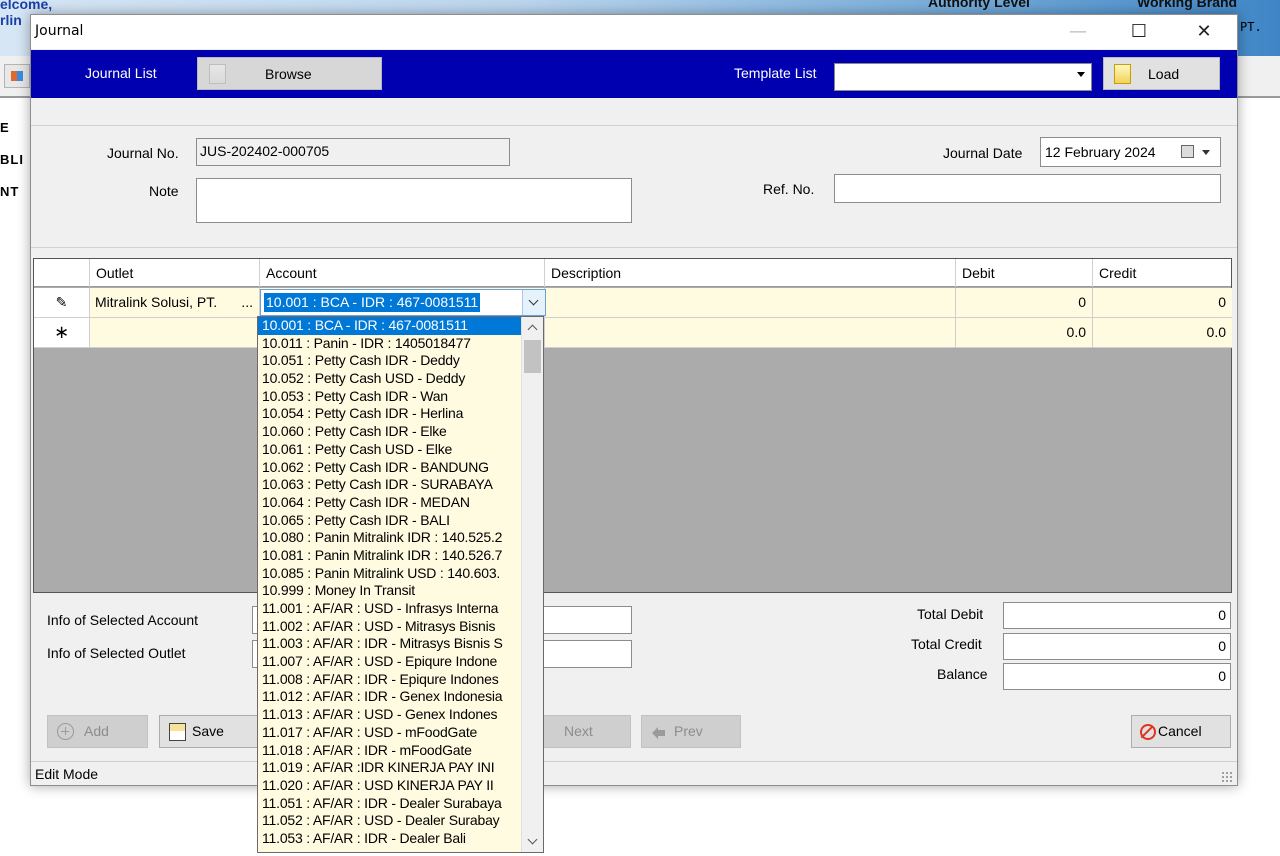 The height and width of the screenshot is (856, 1280). I want to click on dropdown-option: 10.062 : Petty Cash IDR - BANDUNG, so click(389, 468).